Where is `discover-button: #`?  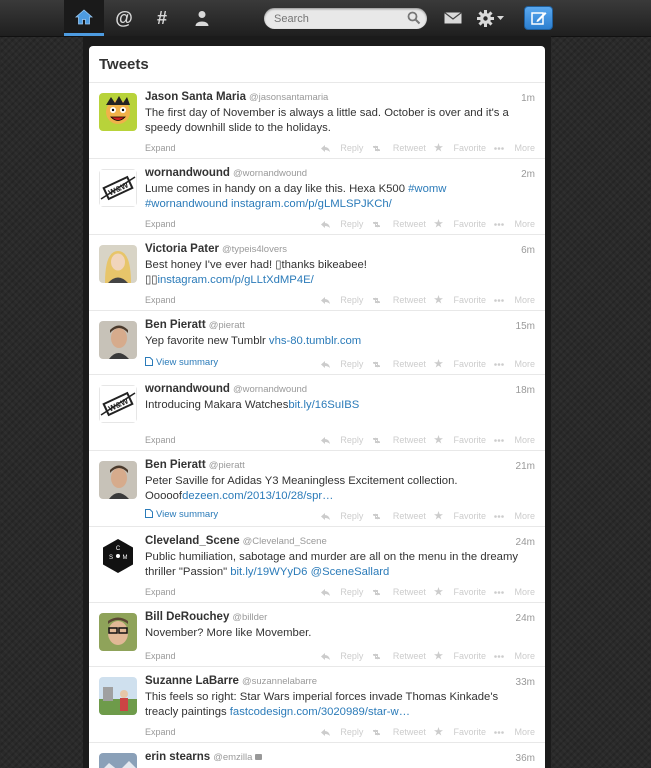 discover-button: # is located at coordinates (162, 18).